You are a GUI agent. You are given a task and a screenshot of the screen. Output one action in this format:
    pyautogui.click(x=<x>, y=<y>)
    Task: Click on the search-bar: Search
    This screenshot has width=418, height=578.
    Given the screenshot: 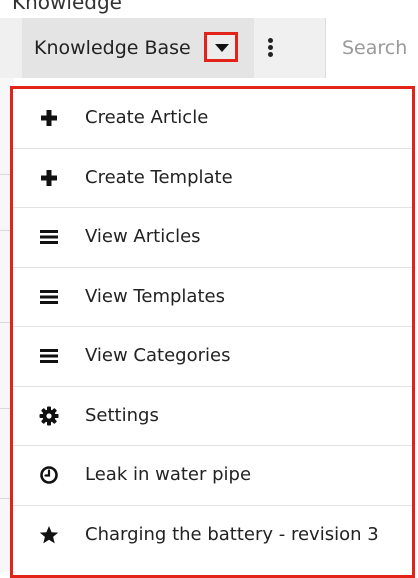 What is the action you would take?
    pyautogui.click(x=371, y=48)
    